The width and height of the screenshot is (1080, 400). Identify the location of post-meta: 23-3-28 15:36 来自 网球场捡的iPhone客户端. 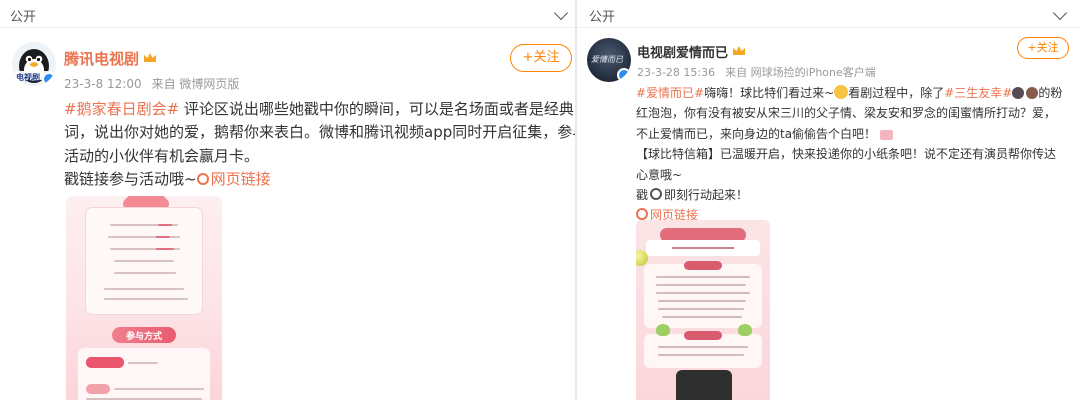
(761, 72).